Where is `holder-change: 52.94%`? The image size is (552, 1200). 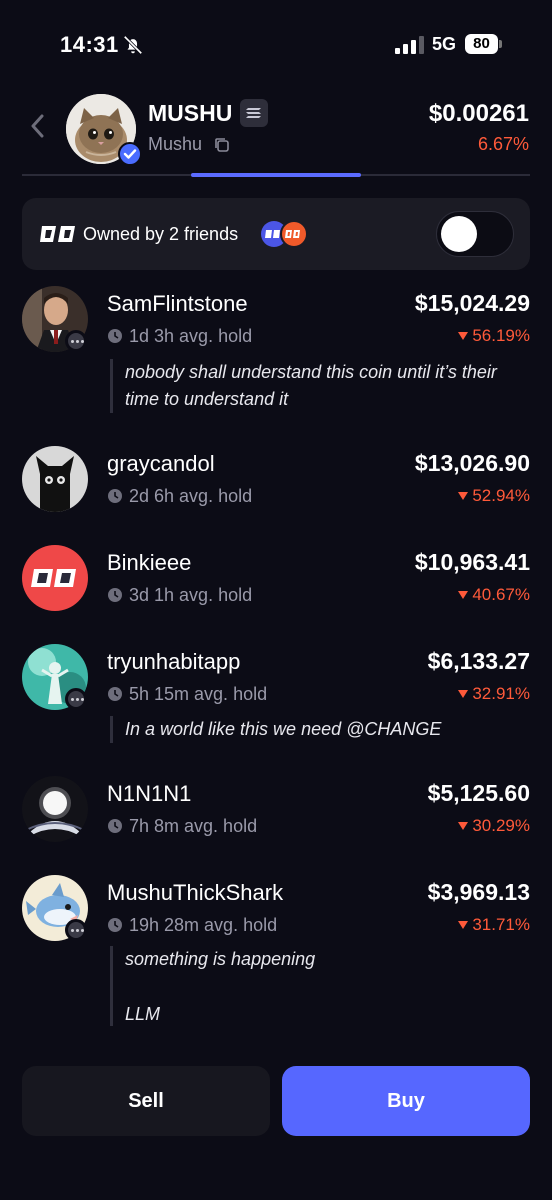 holder-change: 52.94% is located at coordinates (494, 496).